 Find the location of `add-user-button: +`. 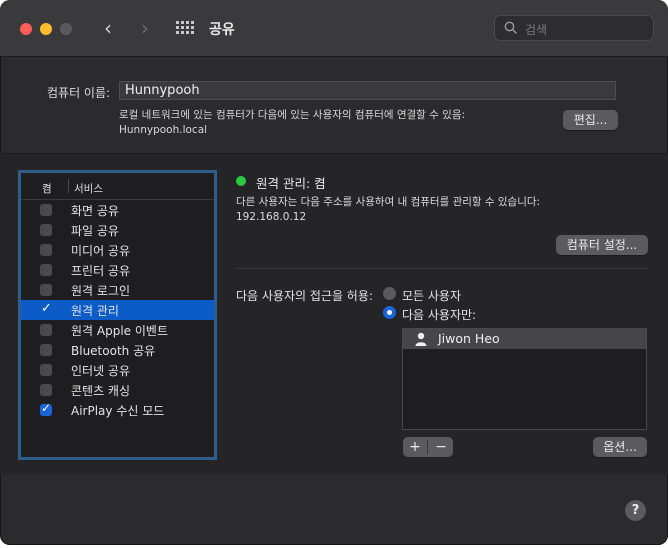

add-user-button: + is located at coordinates (415, 447).